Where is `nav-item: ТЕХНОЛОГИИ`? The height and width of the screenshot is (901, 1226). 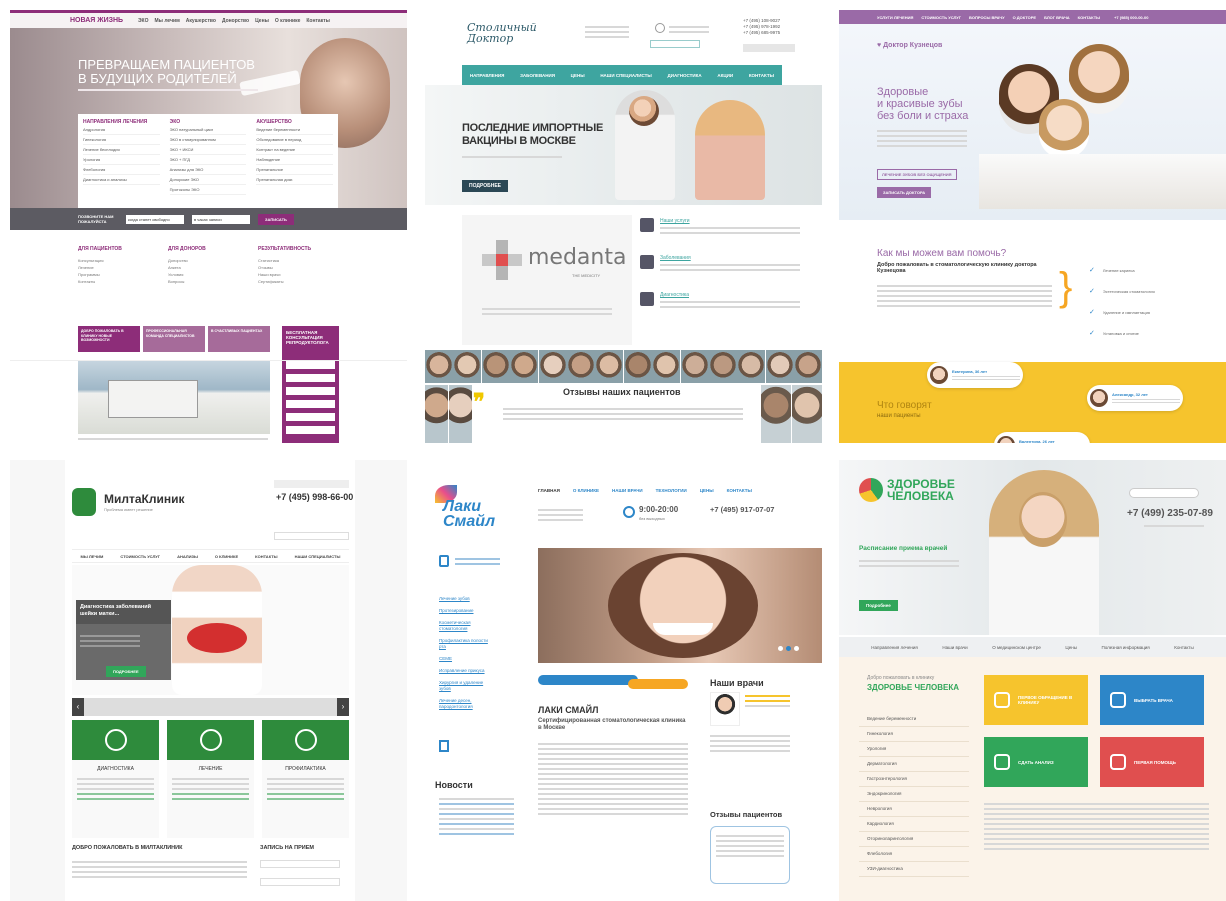 nav-item: ТЕХНОЛОГИИ is located at coordinates (671, 490).